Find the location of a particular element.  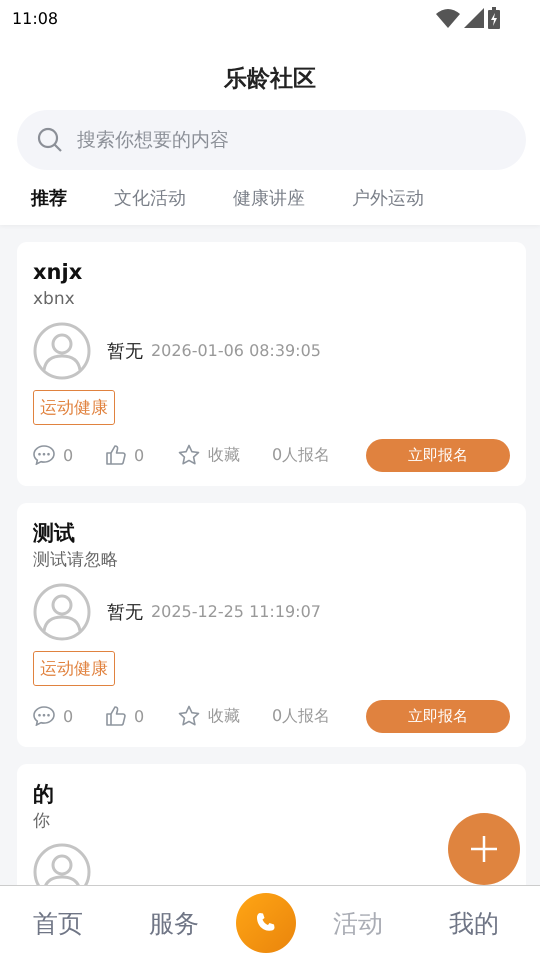

plus-icon is located at coordinates (484, 849).